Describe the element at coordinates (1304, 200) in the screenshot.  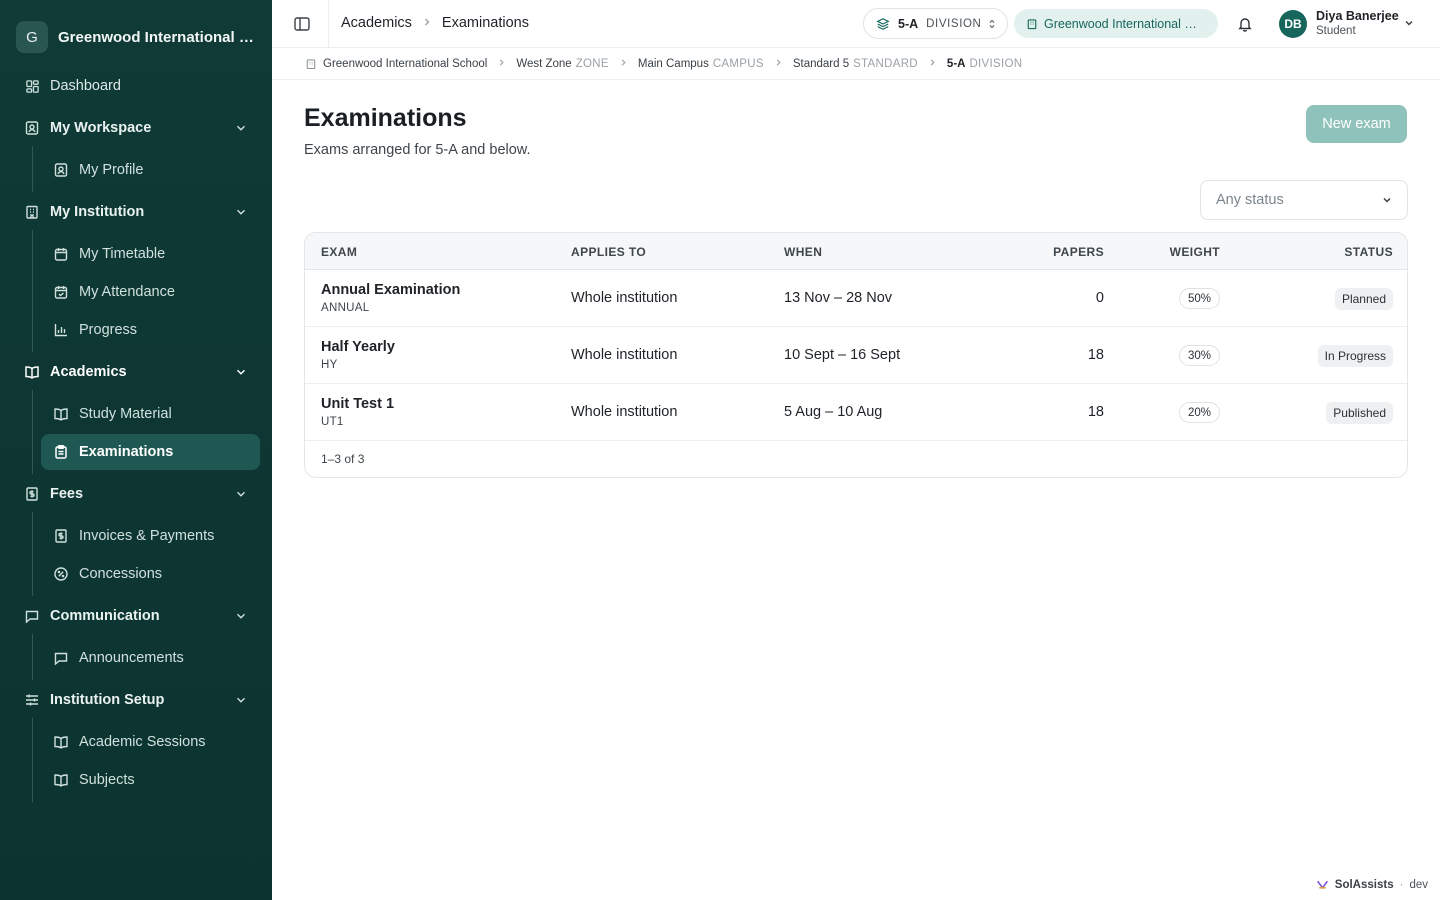
I see `status-filter-select: Any status` at that location.